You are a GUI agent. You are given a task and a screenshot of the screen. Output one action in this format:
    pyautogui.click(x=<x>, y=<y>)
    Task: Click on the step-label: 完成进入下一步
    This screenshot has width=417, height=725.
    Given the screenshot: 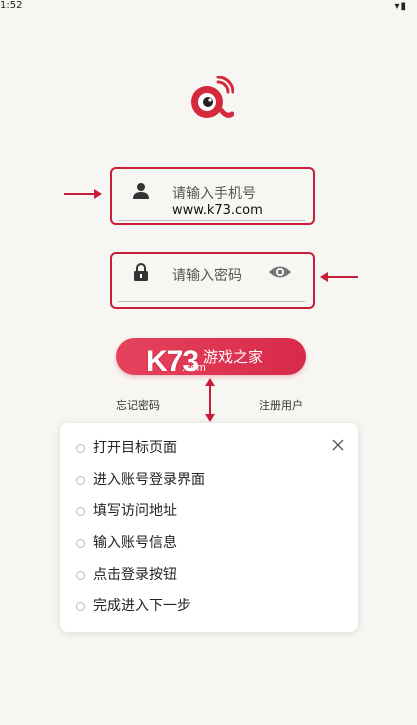 What is the action you would take?
    pyautogui.click(x=142, y=606)
    